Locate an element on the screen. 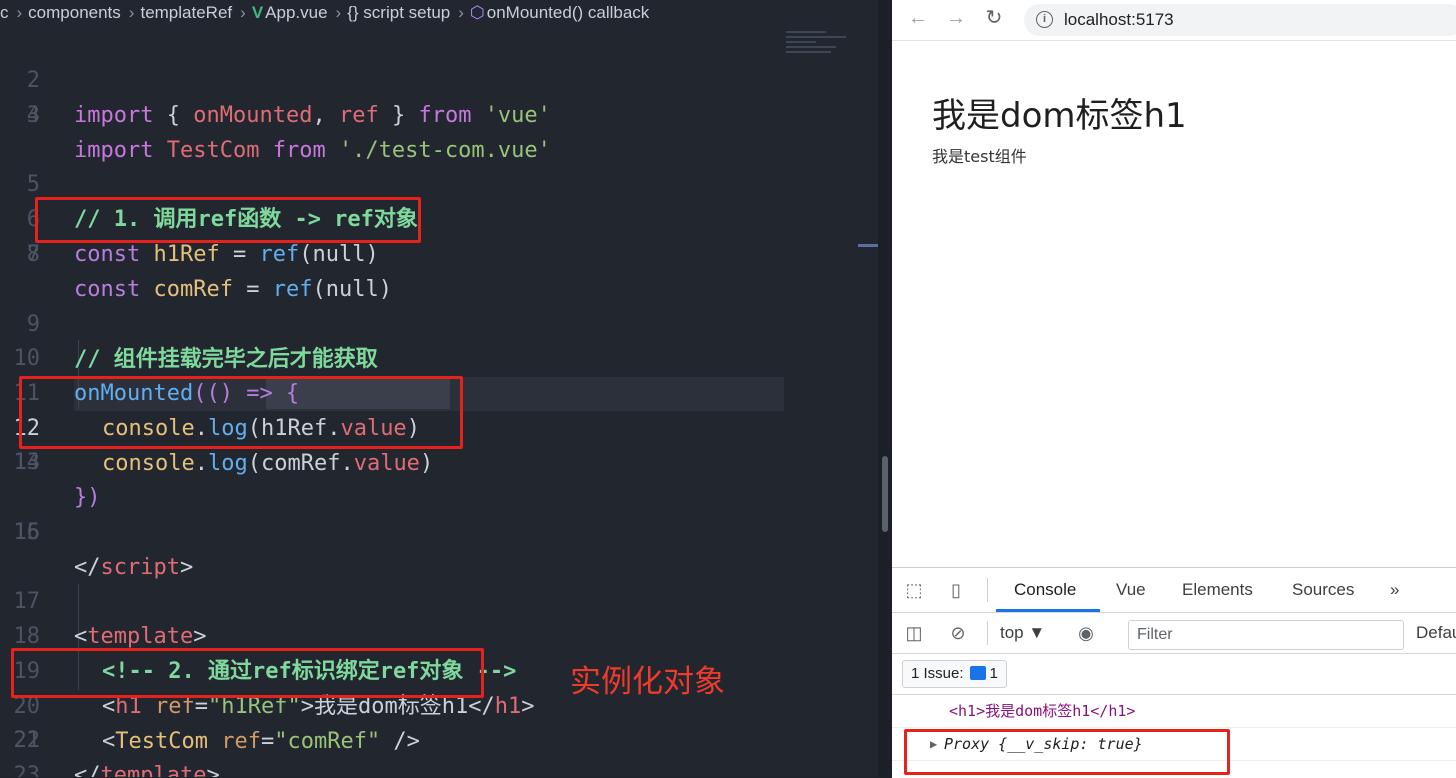  breadcrumb-item: templateRef is located at coordinates (186, 12).